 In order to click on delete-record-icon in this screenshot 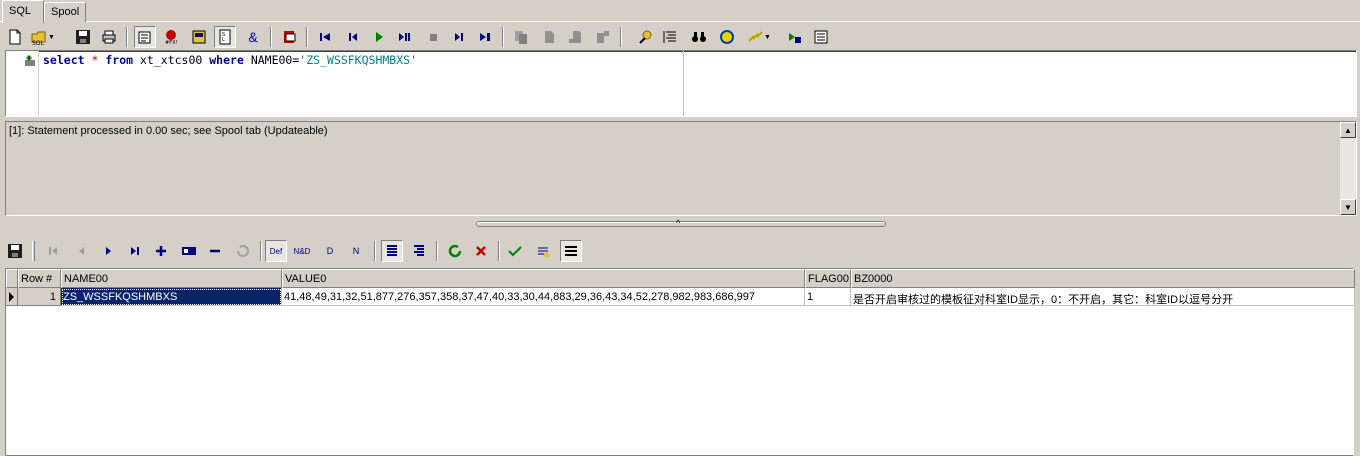, I will do `click(215, 251)`.